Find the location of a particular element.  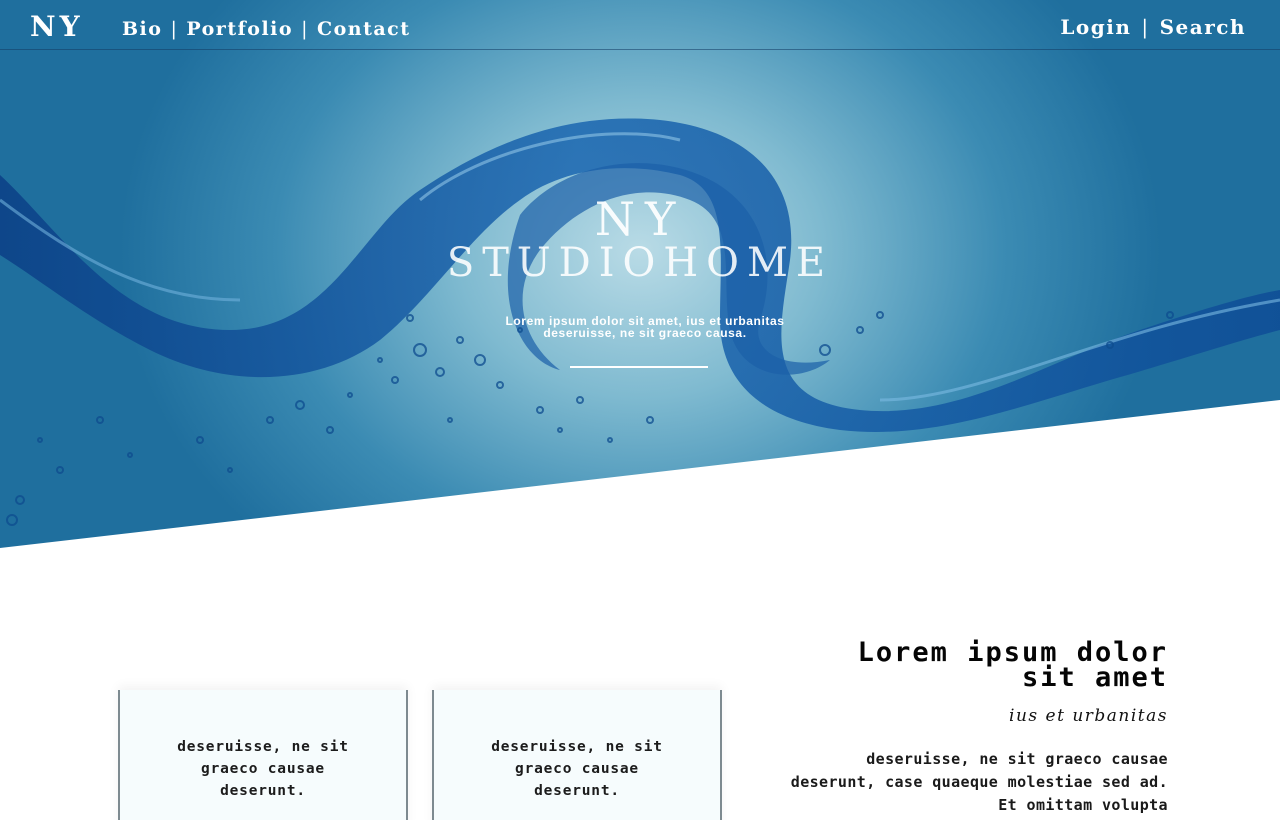

nav-link-contact: Contact is located at coordinates (364, 29).